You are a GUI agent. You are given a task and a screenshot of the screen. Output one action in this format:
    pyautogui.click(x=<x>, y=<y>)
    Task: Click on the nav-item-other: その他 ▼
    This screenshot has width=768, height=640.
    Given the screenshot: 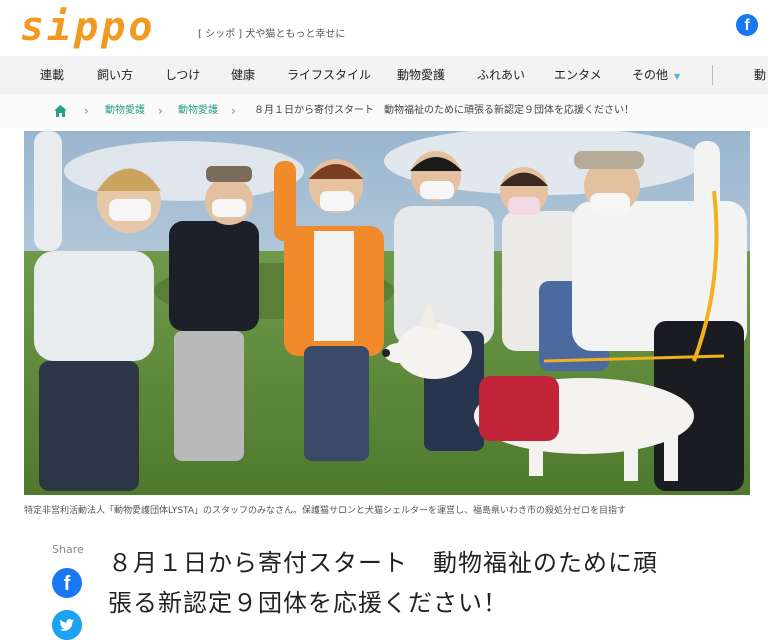 What is the action you would take?
    pyautogui.click(x=656, y=75)
    